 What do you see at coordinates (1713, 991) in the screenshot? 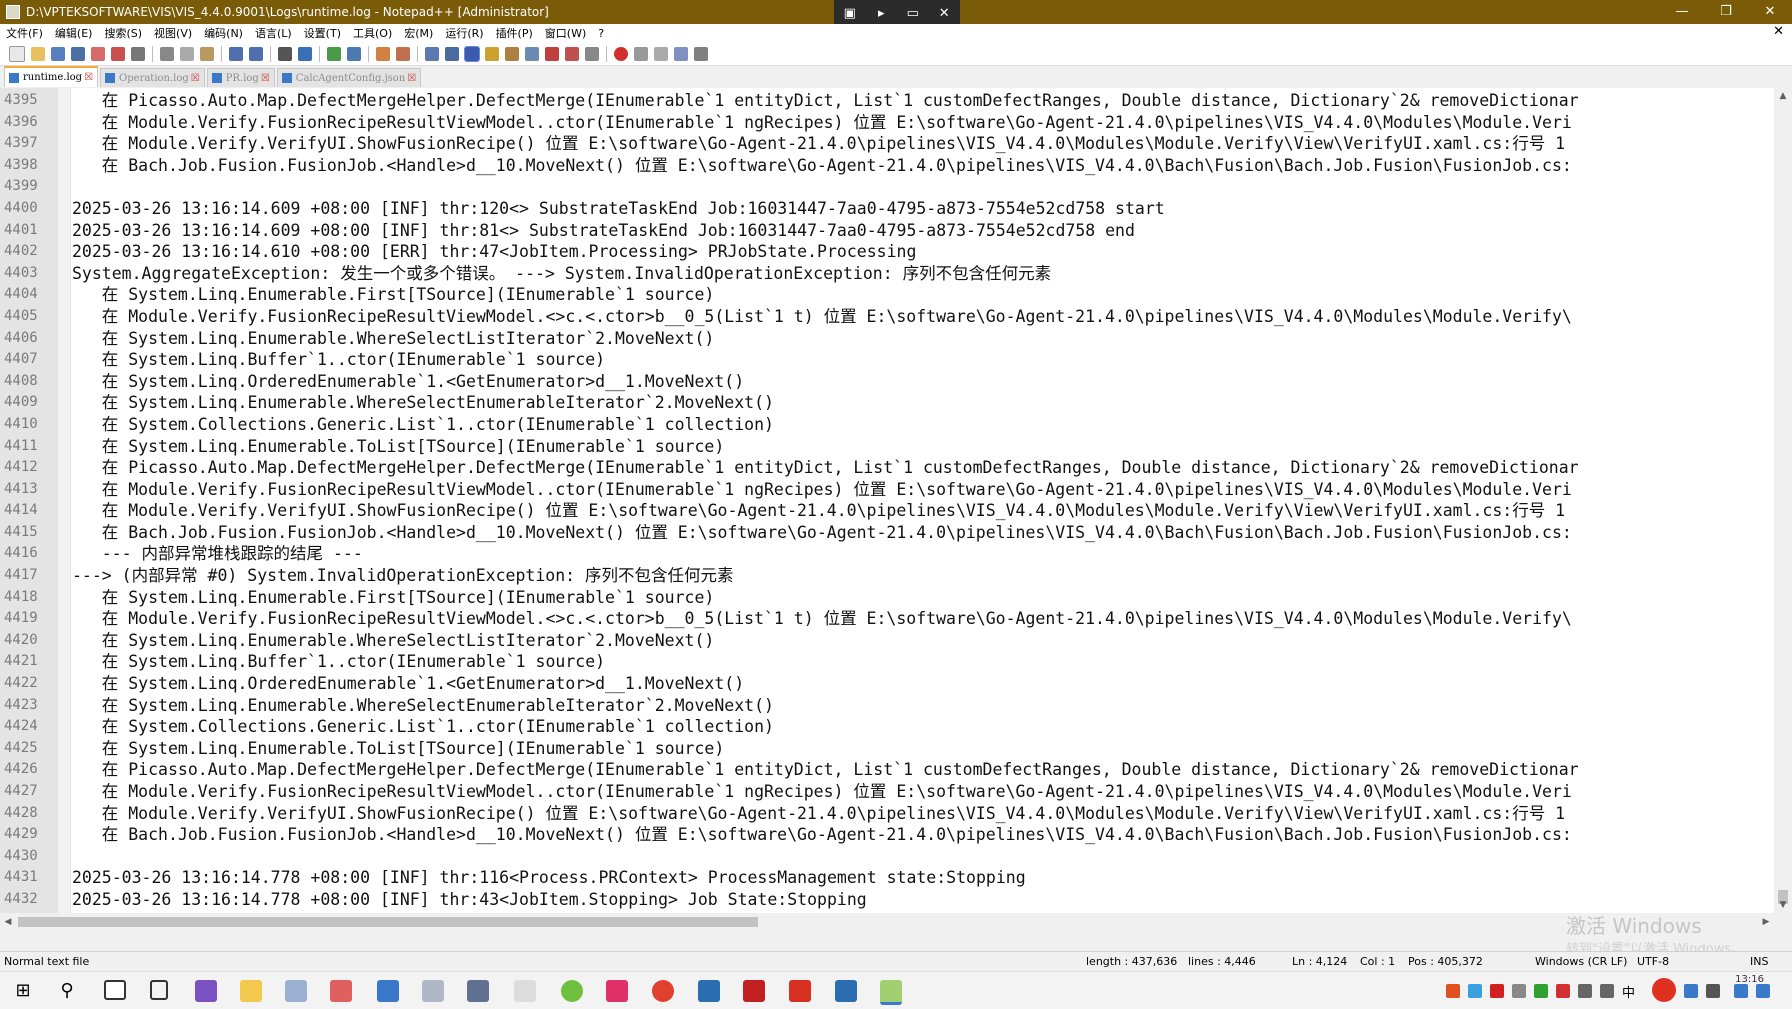
I see `tray-punctuation-icon` at bounding box center [1713, 991].